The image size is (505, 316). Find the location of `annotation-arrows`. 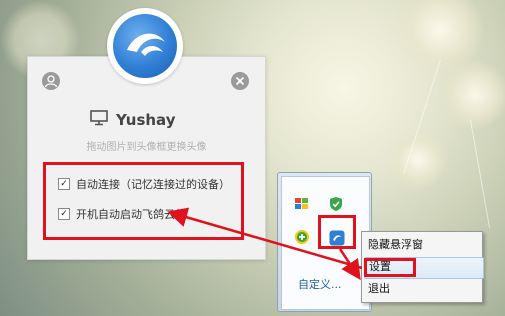

annotation-arrows is located at coordinates (265, 244).